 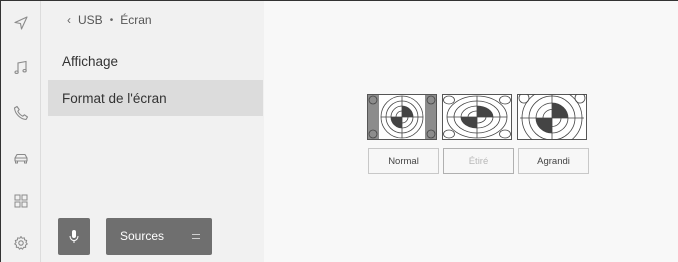 I want to click on car-icon, so click(x=21, y=158).